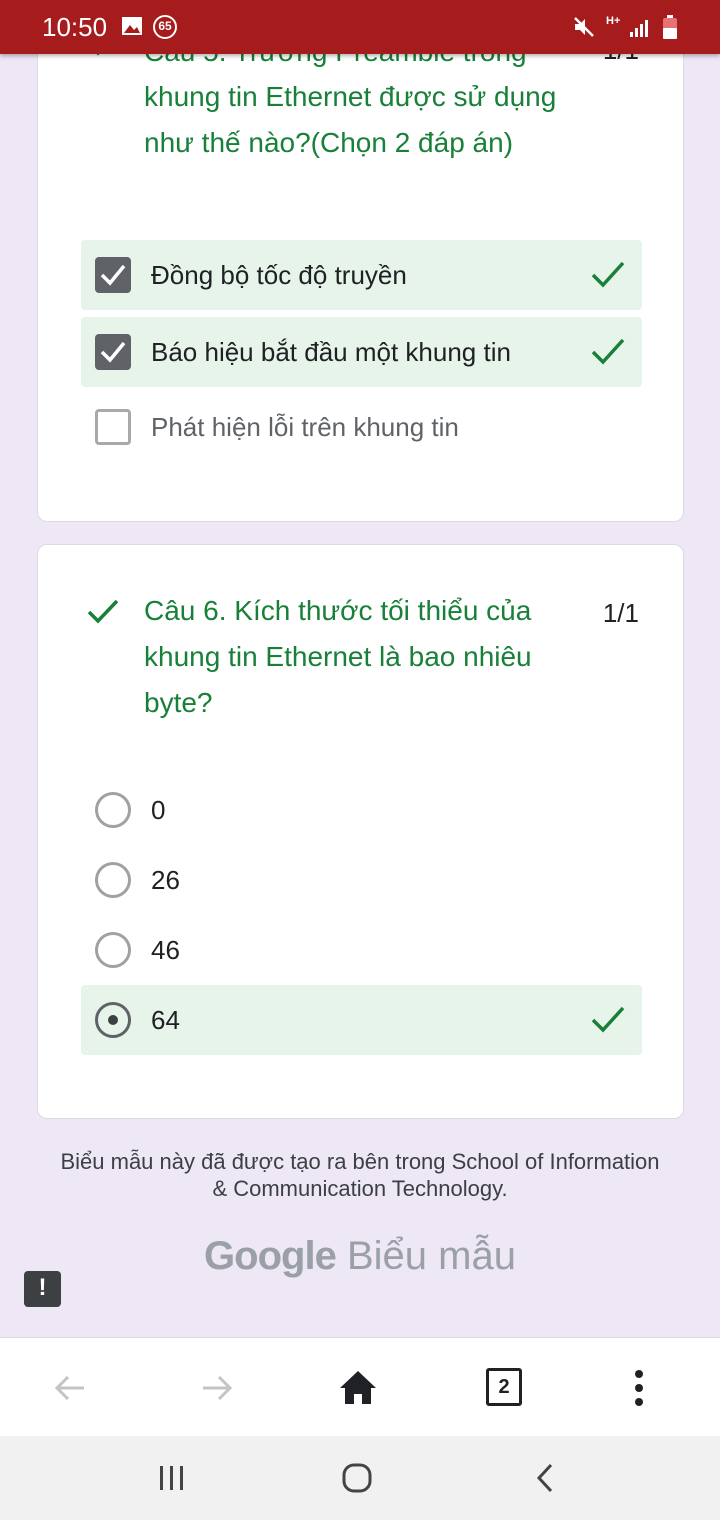  I want to click on browser-toolbar: 2, so click(360, 1386).